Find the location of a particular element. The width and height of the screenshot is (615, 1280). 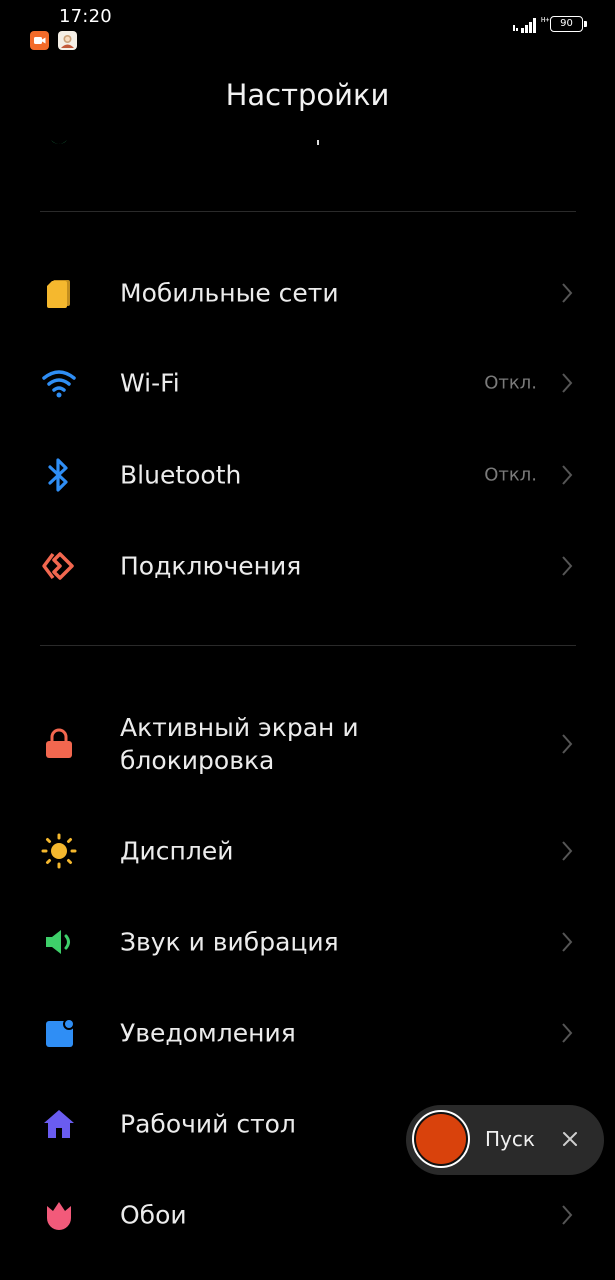

close-button is located at coordinates (570, 1139).